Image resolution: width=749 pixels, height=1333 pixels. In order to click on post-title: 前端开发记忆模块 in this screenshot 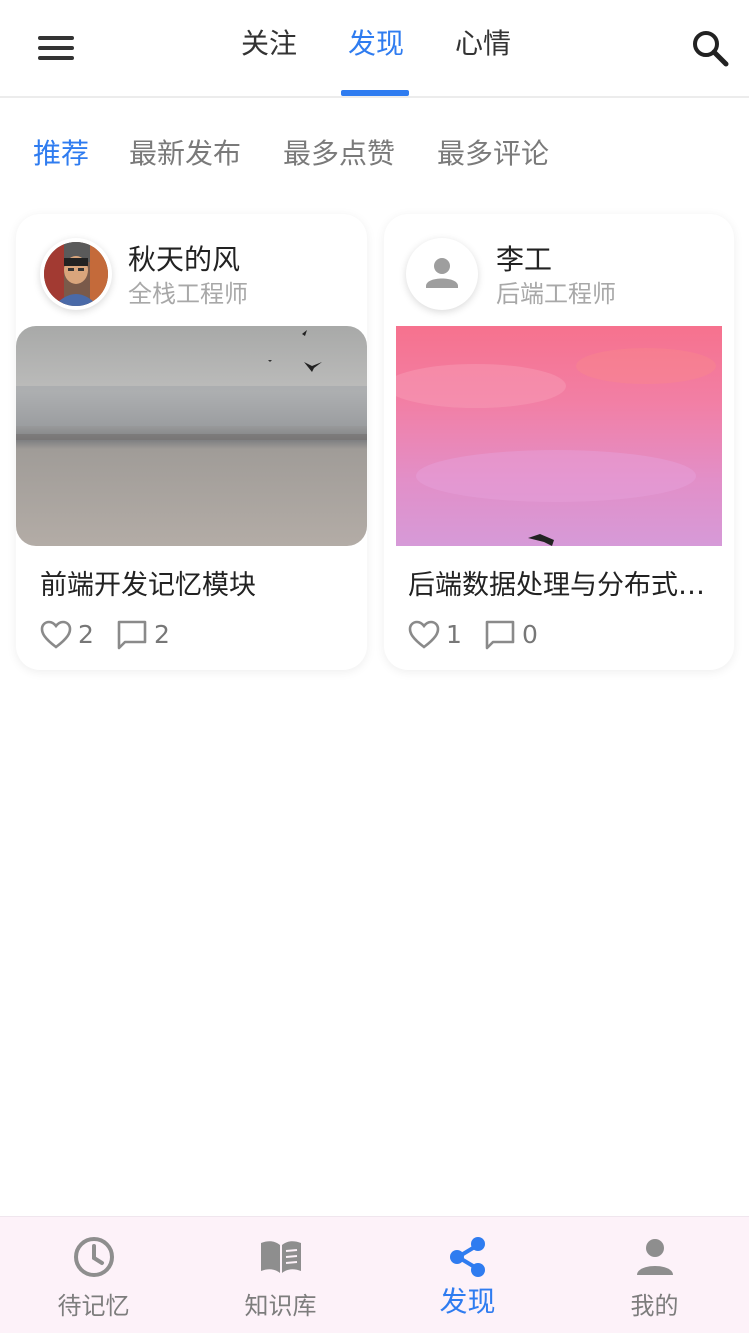, I will do `click(190, 586)`.